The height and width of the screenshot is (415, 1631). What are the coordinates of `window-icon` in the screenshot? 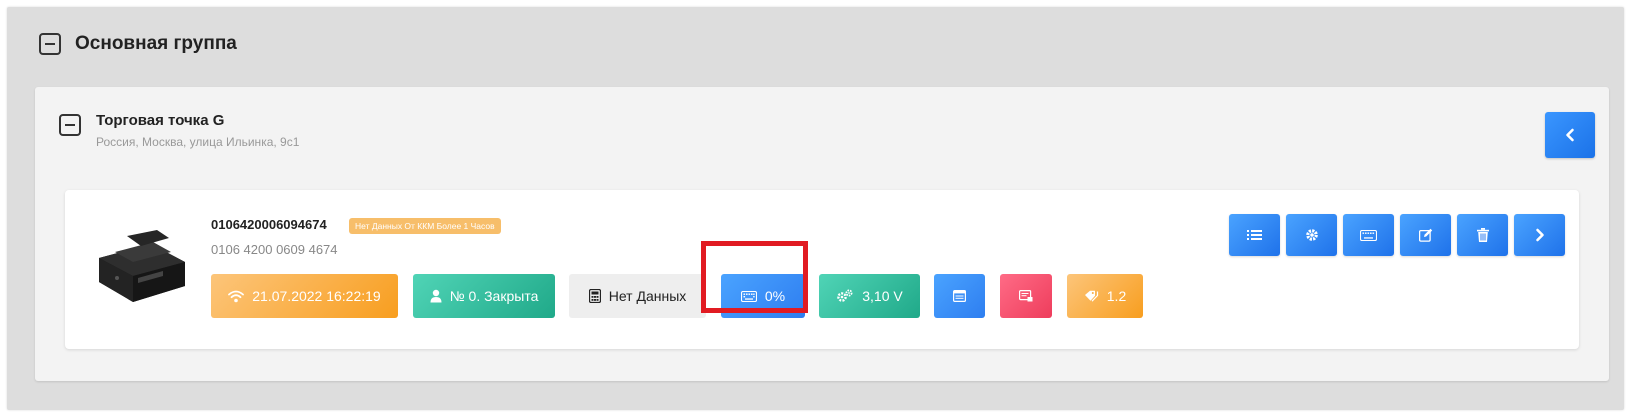 It's located at (959, 296).